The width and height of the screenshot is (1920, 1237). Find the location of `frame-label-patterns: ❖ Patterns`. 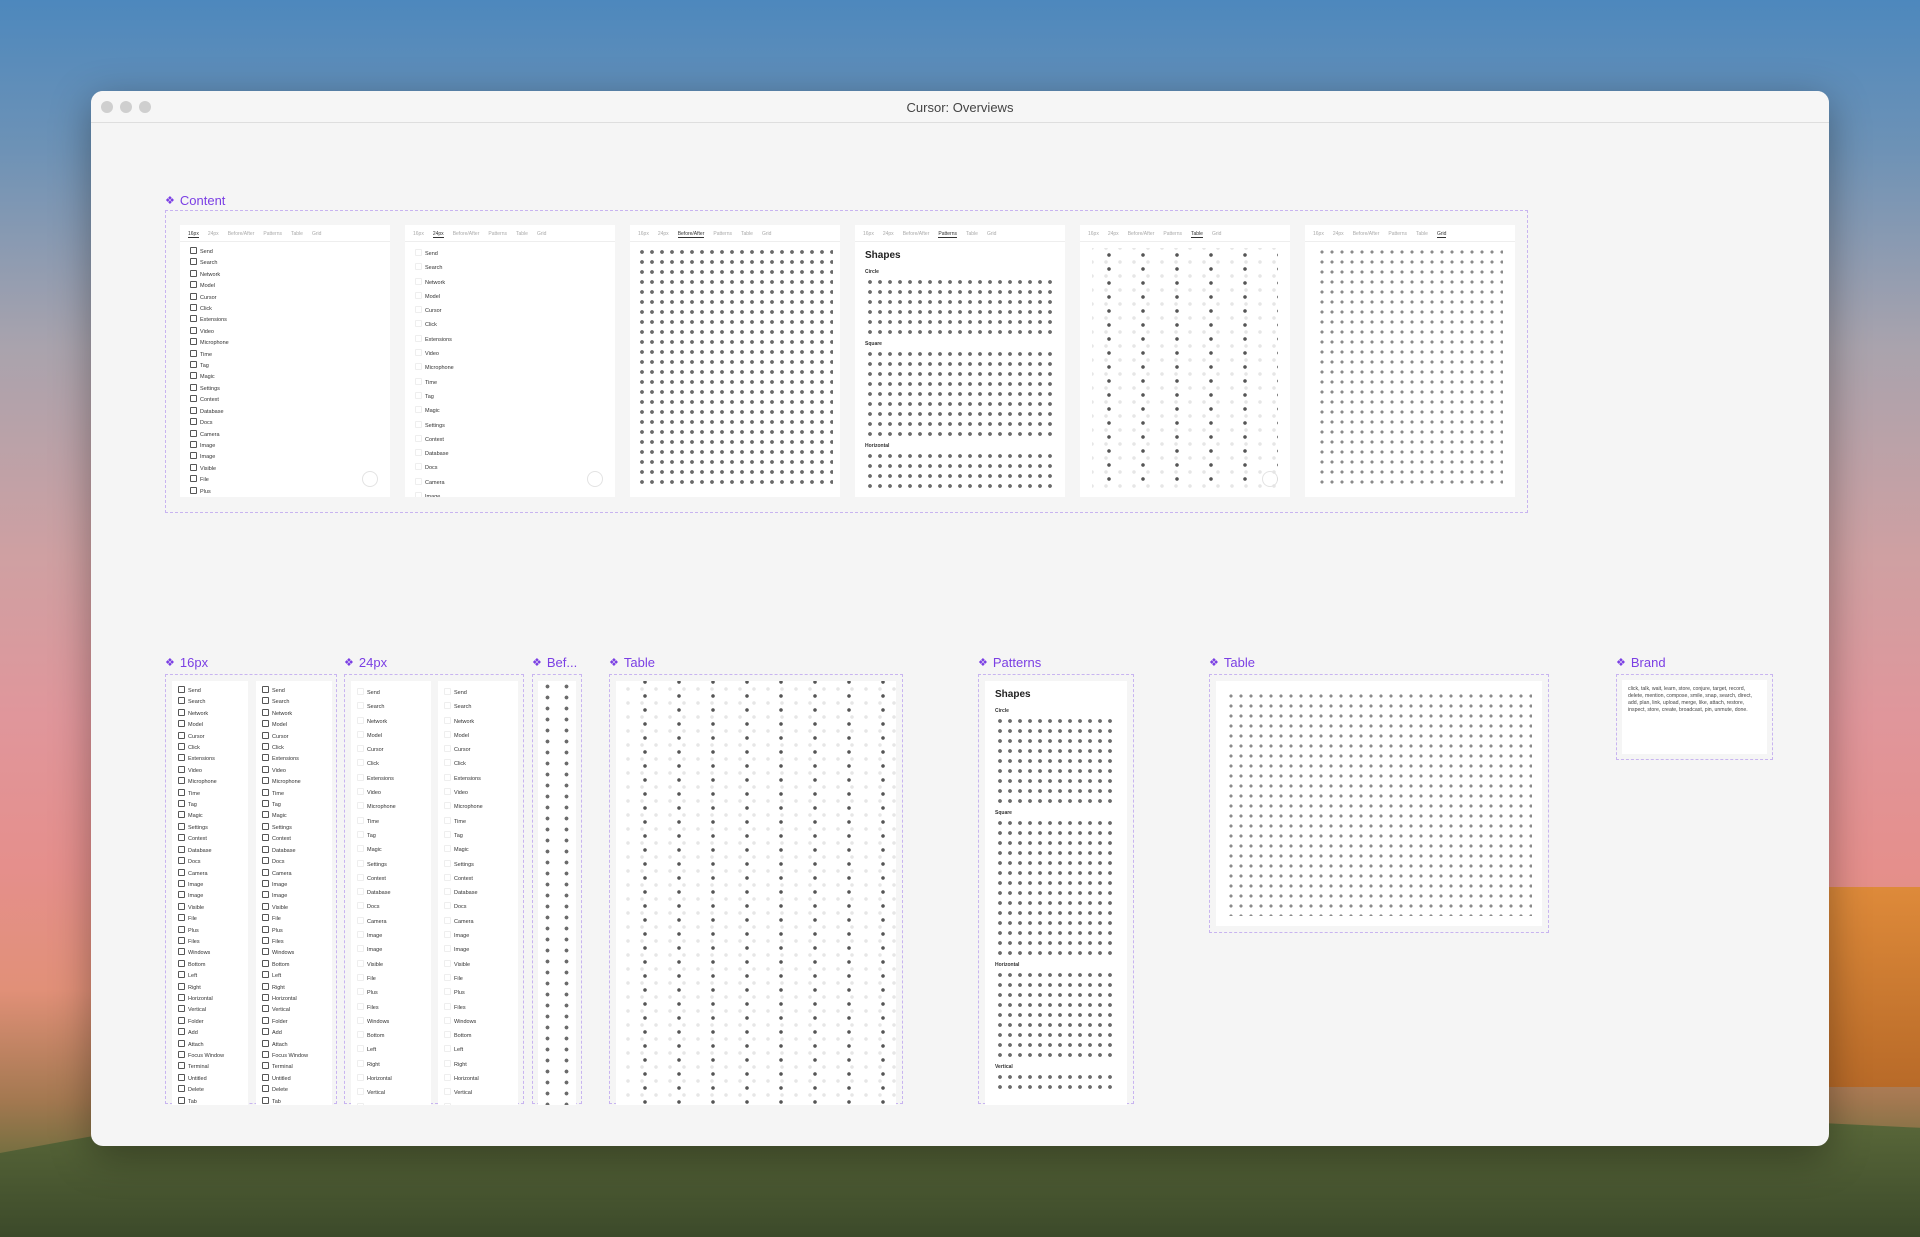

frame-label-patterns: ❖ Patterns is located at coordinates (1009, 662).